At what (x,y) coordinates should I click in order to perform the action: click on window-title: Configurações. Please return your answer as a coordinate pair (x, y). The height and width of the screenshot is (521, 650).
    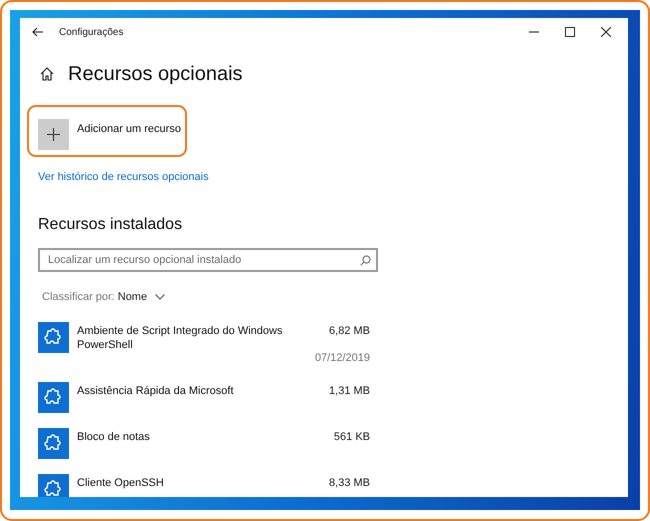
    Looking at the image, I should click on (91, 32).